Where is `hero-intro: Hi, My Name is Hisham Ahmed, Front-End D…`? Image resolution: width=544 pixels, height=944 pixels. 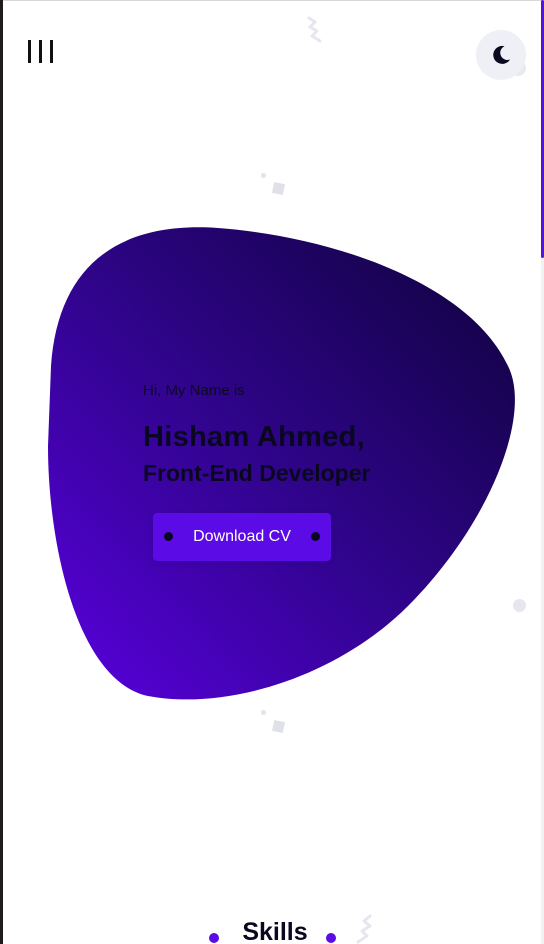
hero-intro: Hi, My Name is Hisham Ahmed, Front-End D… is located at coordinates (313, 433).